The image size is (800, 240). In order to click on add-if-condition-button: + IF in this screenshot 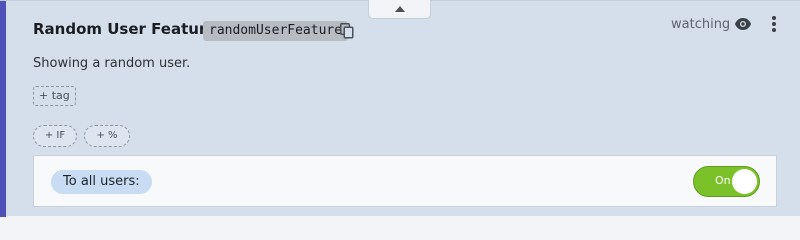, I will do `click(55, 136)`.